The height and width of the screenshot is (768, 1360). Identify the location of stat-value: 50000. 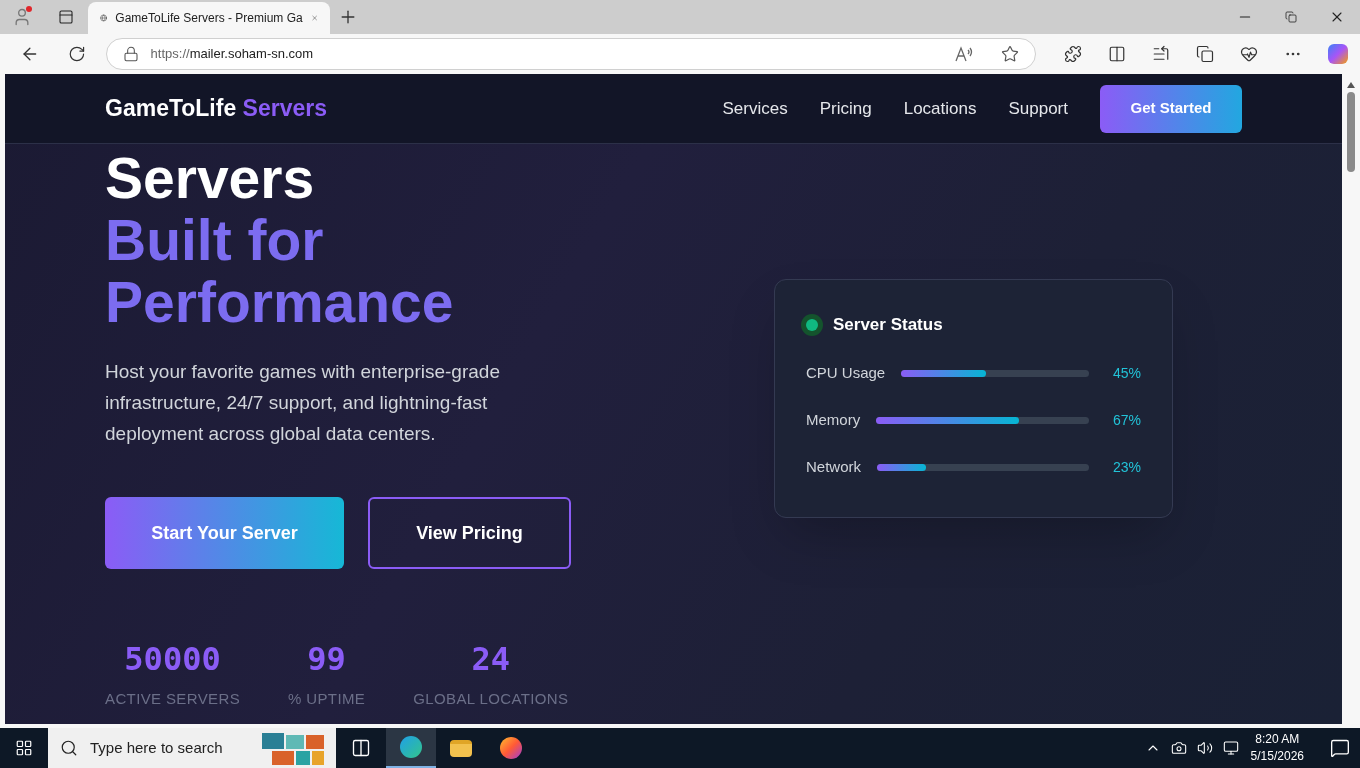
(172, 659).